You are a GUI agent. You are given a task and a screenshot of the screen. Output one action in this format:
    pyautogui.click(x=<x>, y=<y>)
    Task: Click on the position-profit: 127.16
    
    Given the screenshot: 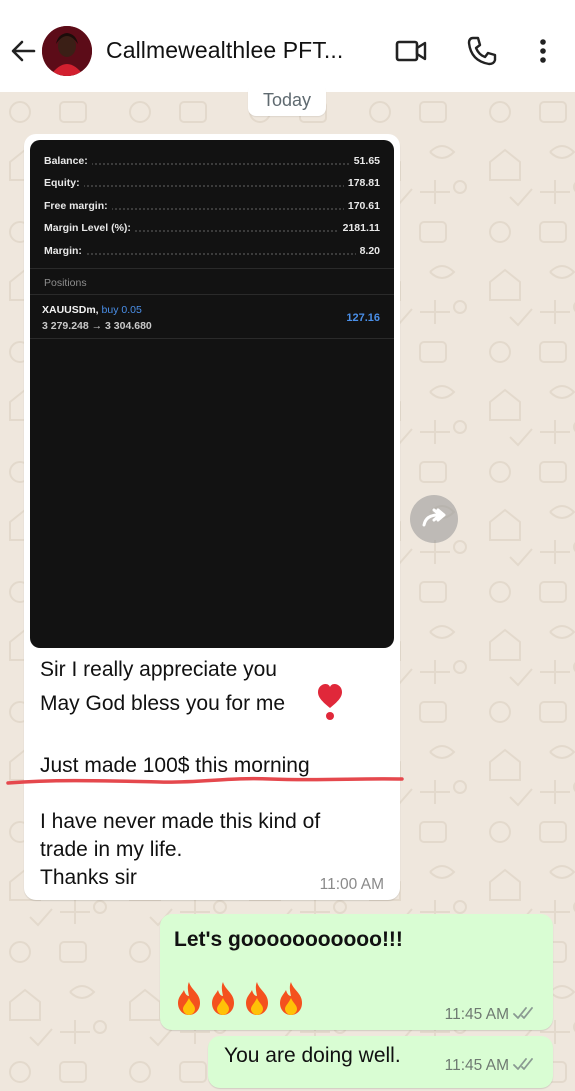 What is the action you would take?
    pyautogui.click(x=363, y=318)
    